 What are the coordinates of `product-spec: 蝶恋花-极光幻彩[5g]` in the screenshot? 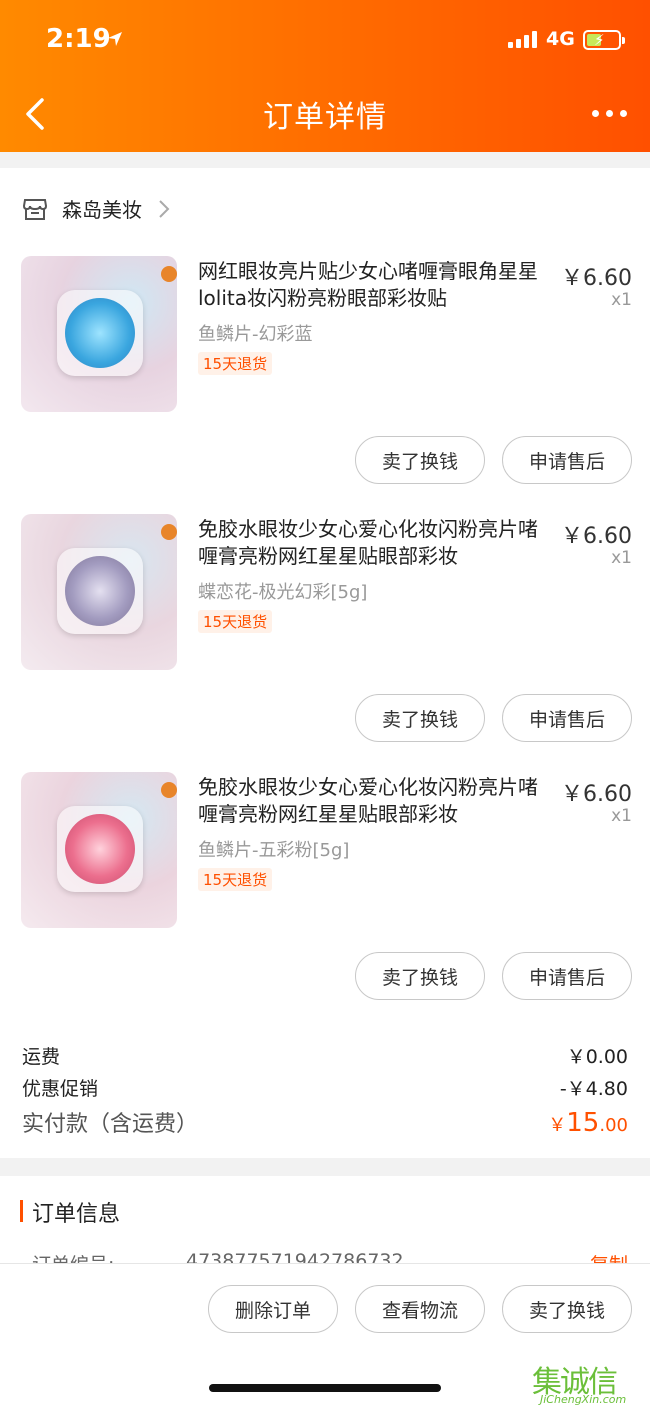 It's located at (283, 592).